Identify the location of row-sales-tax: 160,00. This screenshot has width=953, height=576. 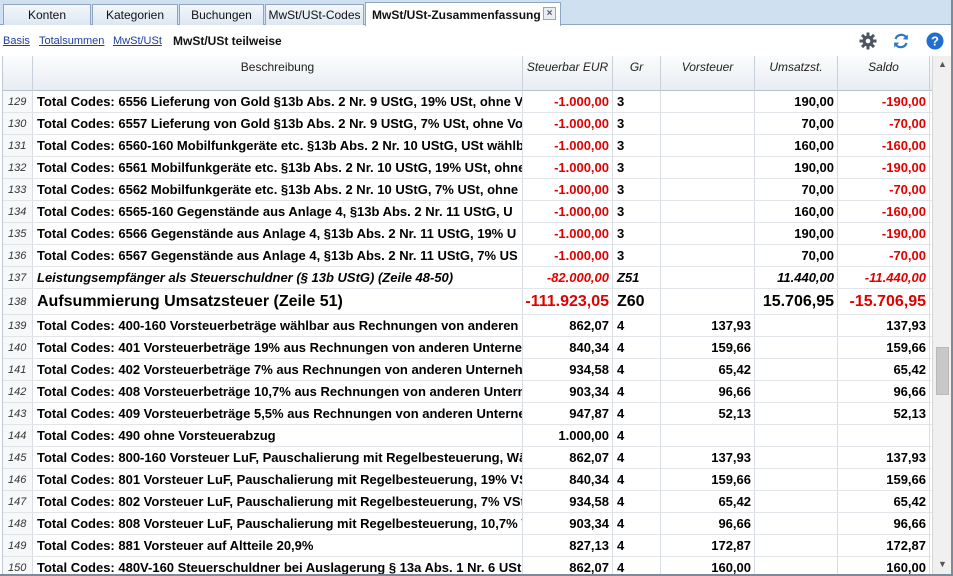
(796, 145).